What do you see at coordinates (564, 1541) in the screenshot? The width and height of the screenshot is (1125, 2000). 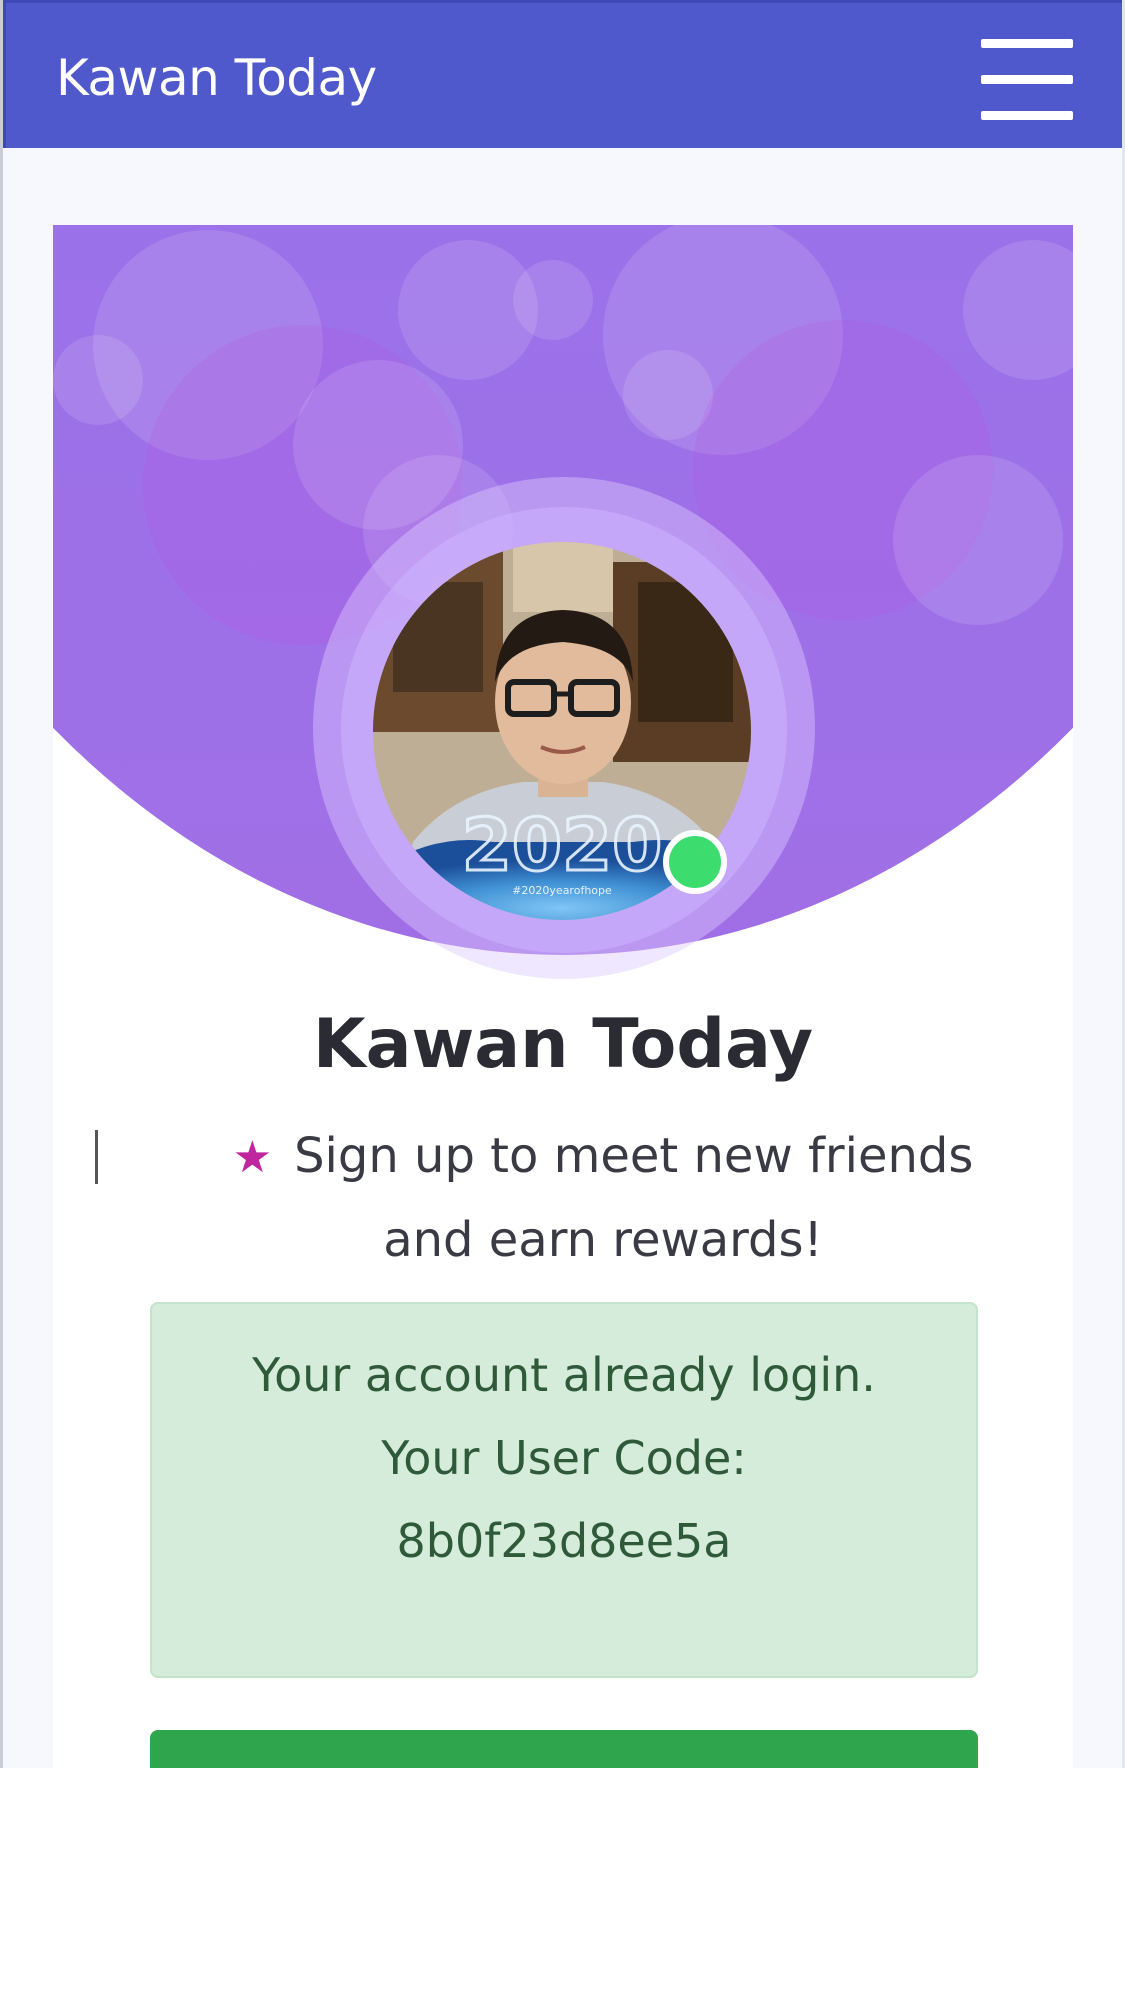 I see `user-code-value: 8b0f23d8ee5a` at bounding box center [564, 1541].